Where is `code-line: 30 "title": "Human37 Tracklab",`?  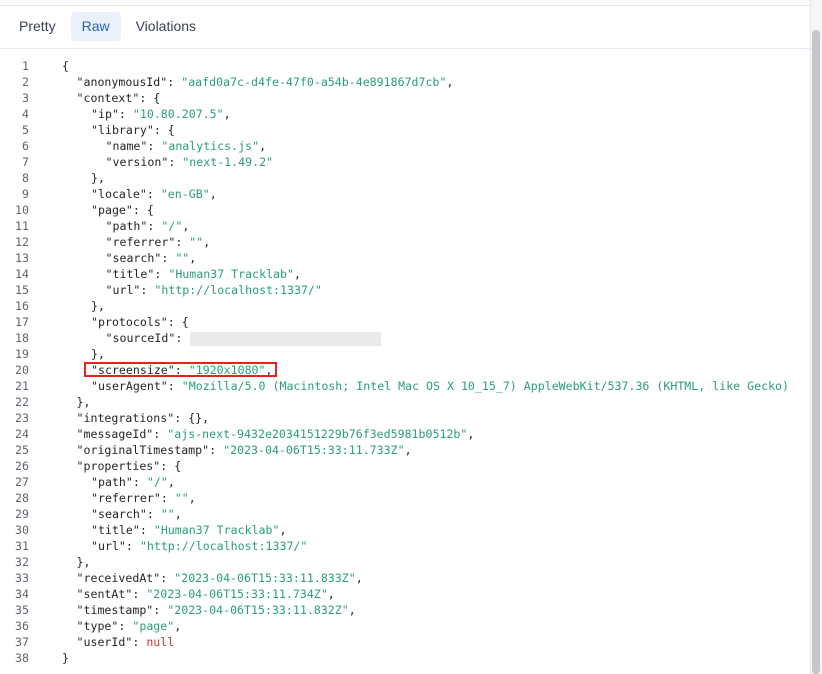 code-line: 30 "title": "Human37 Tracklab", is located at coordinates (405, 530).